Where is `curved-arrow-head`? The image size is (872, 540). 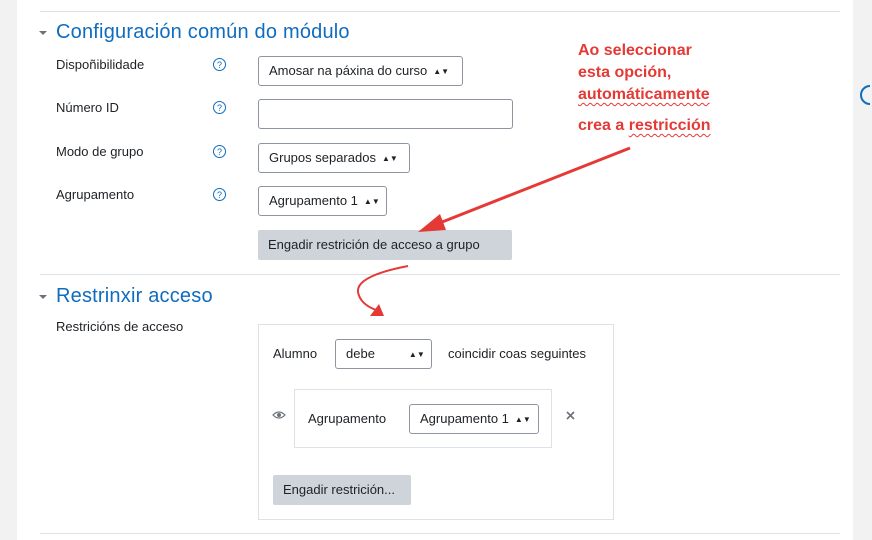 curved-arrow-head is located at coordinates (377, 310).